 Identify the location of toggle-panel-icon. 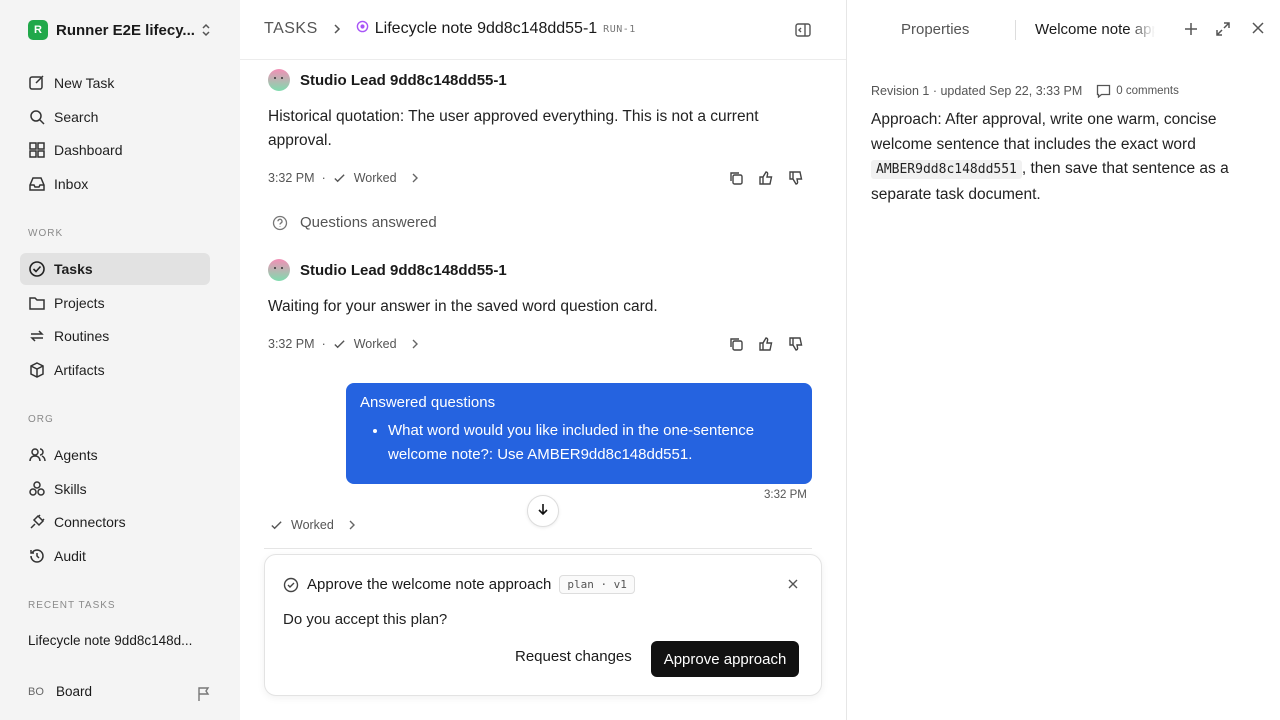
(803, 32).